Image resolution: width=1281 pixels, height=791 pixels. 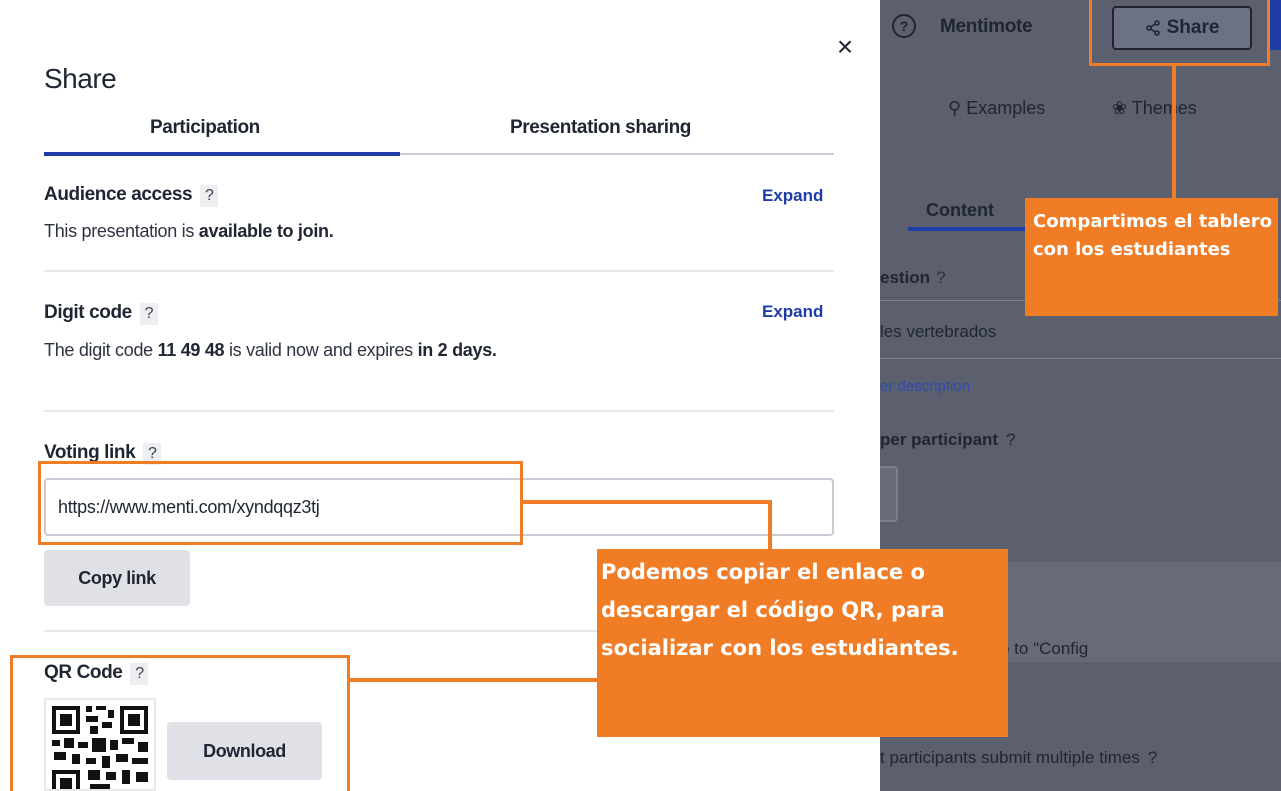 I want to click on tab-content-indicator, so click(x=968, y=229).